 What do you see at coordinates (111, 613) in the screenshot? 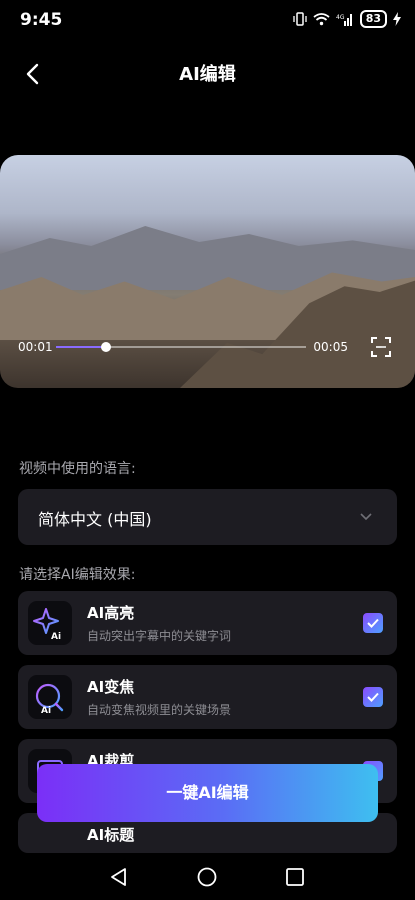
I see `effect-title: AI高亮` at bounding box center [111, 613].